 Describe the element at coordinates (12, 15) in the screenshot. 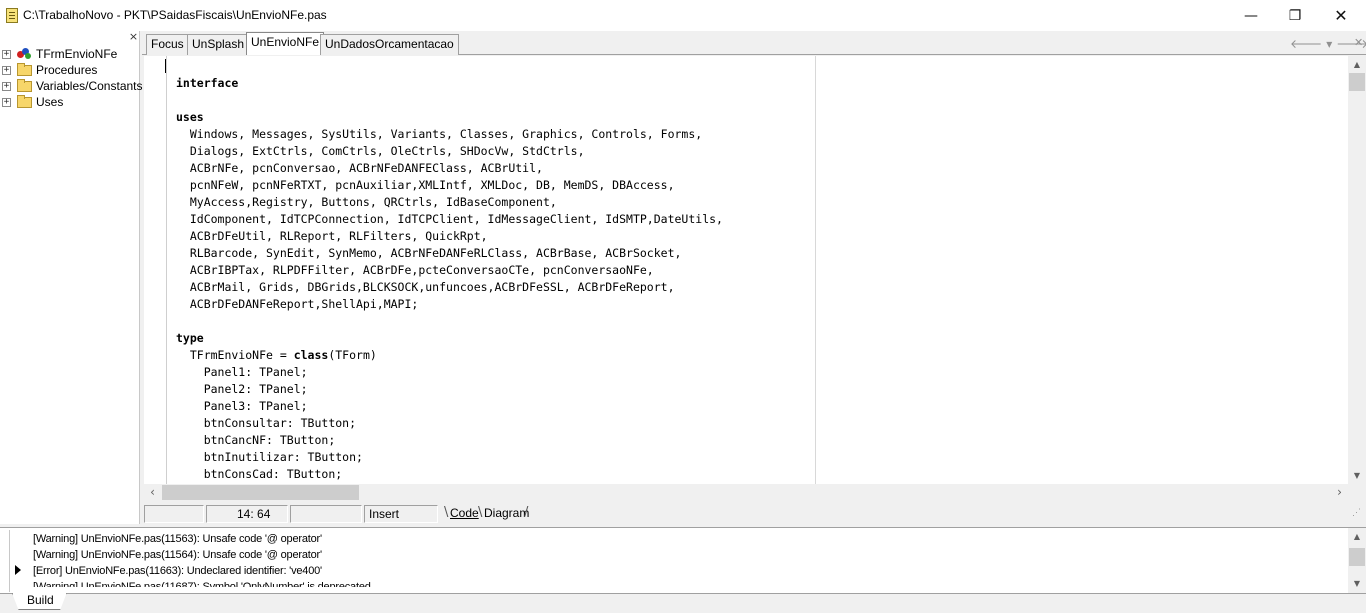

I see `file-icon` at that location.